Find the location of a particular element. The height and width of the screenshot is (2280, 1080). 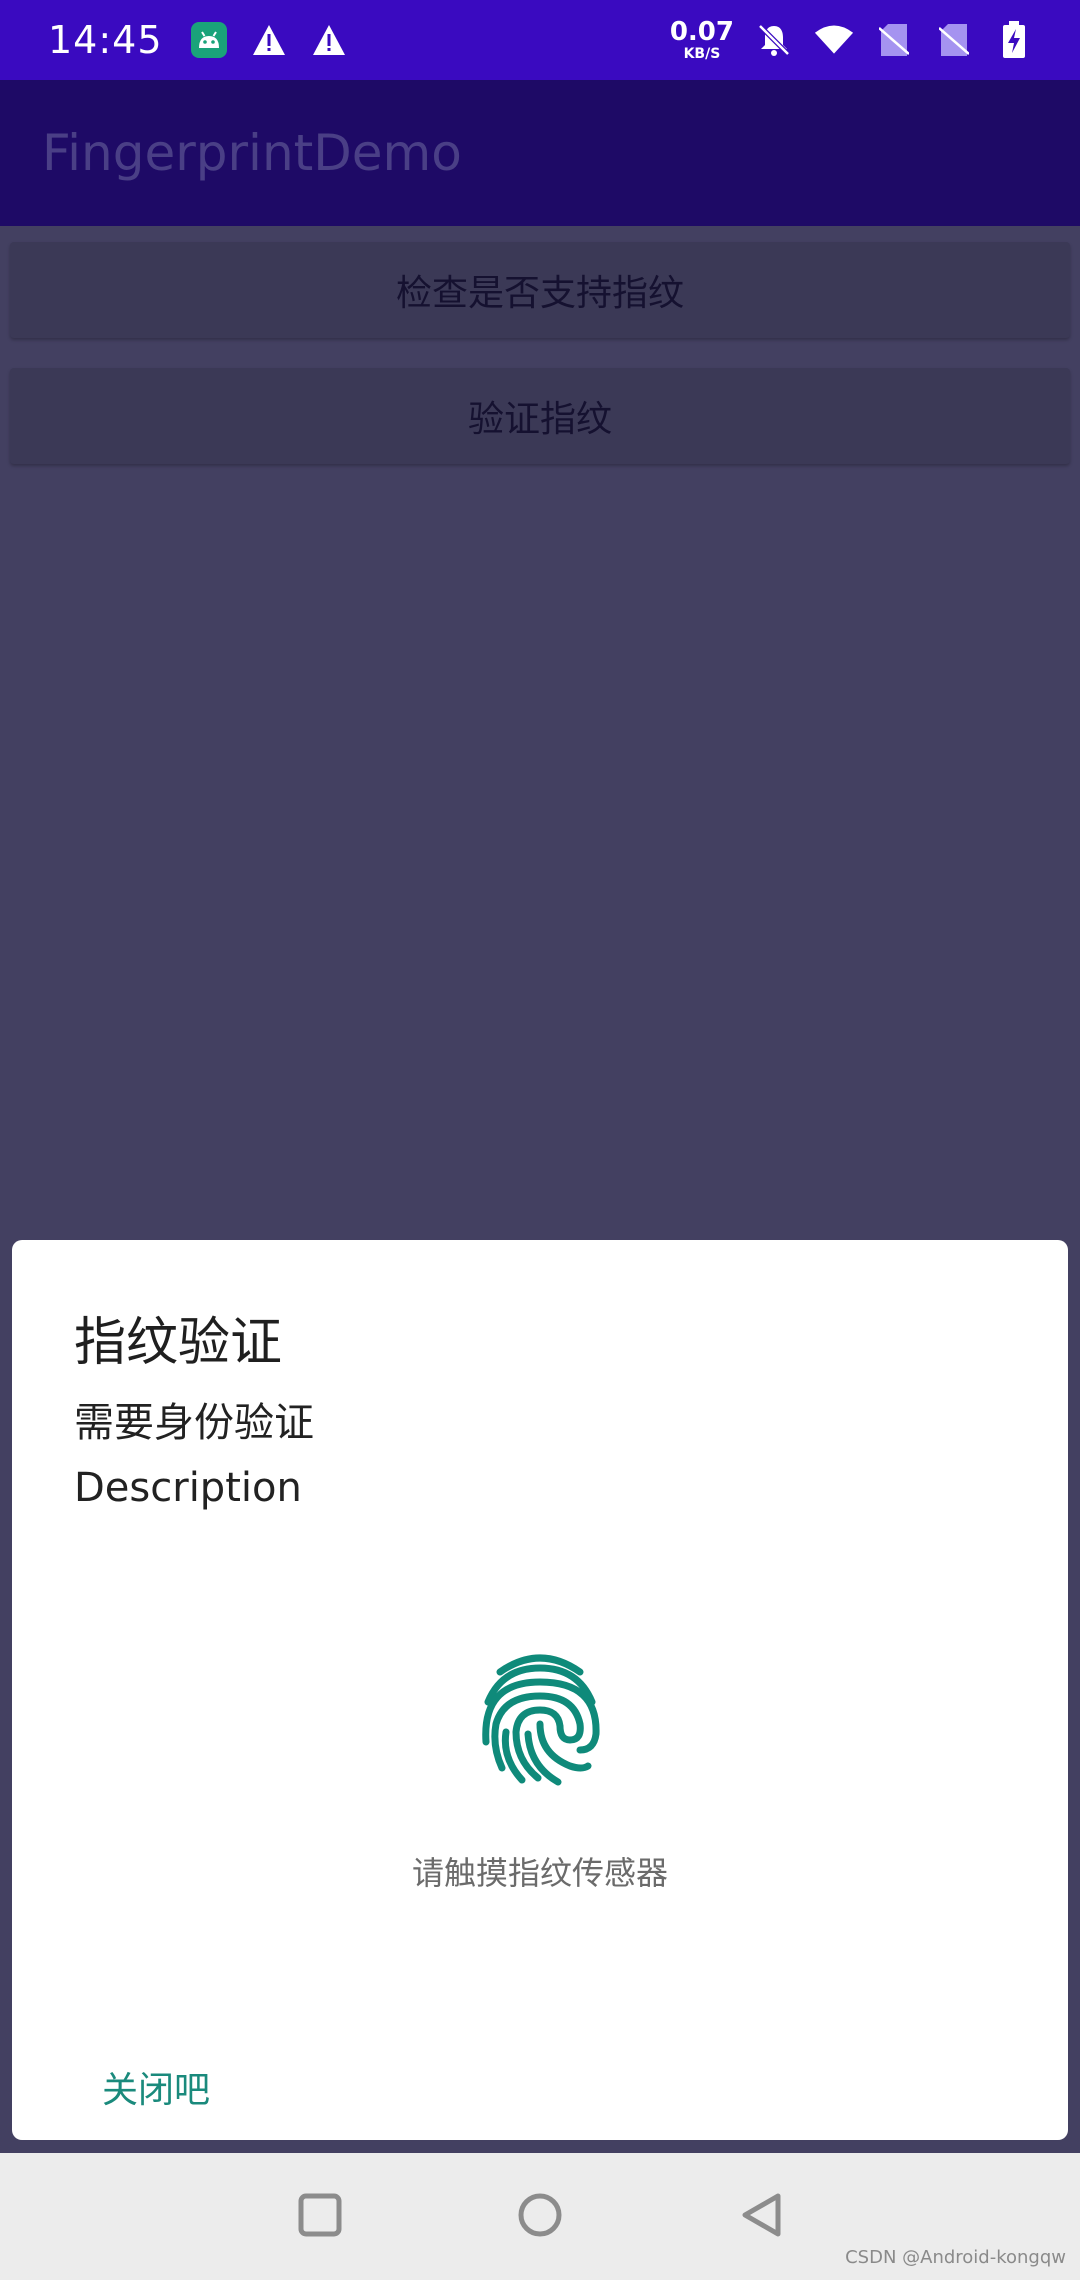

app-title: FingerprintDemo is located at coordinates (252, 153).